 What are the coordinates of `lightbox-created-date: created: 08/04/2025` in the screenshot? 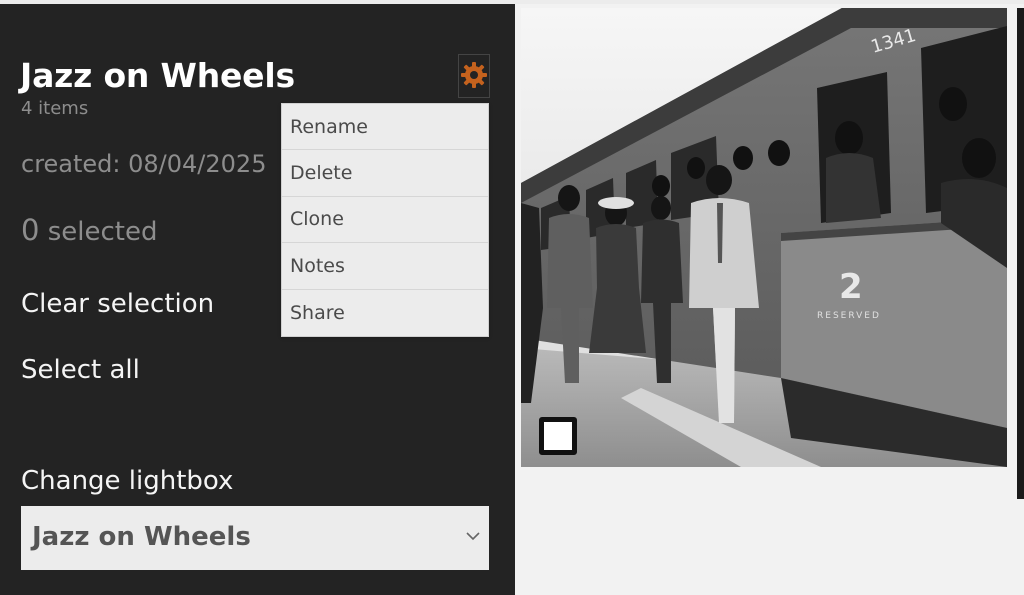 It's located at (144, 164).